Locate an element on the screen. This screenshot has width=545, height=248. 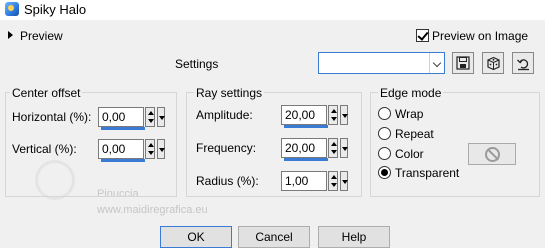
frequency-input: 20,00 is located at coordinates (304, 149).